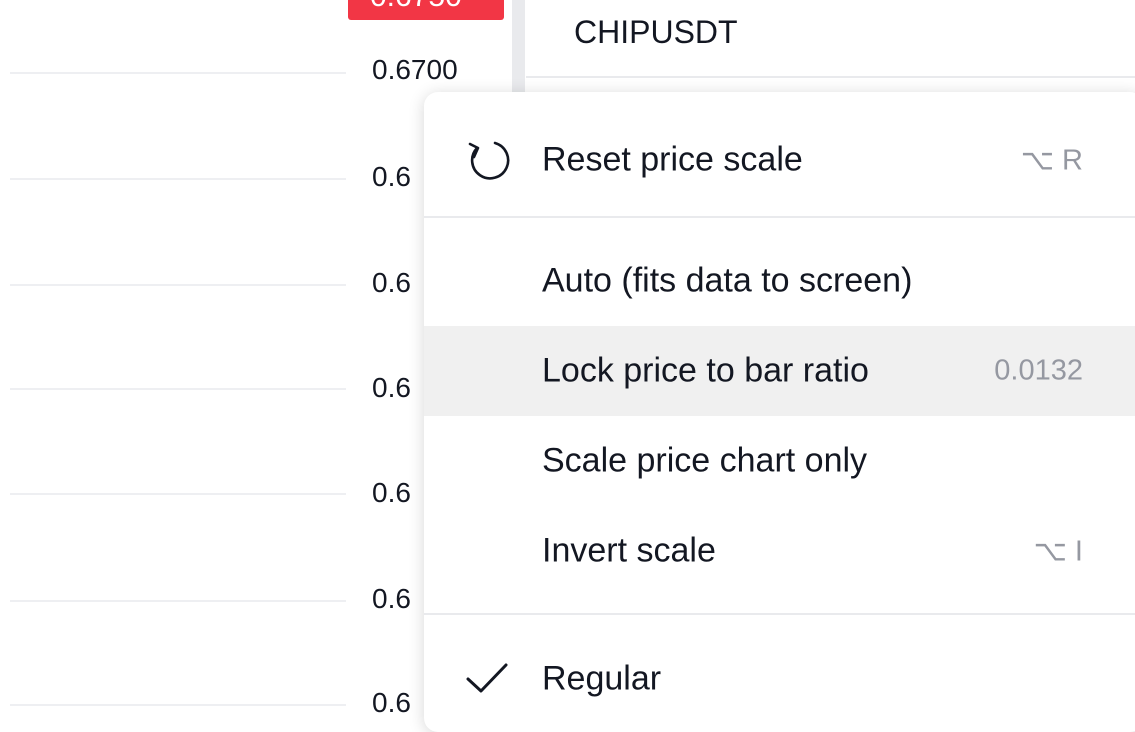  What do you see at coordinates (727, 280) in the screenshot?
I see `menu-item-label: Auto (fits data to screen)` at bounding box center [727, 280].